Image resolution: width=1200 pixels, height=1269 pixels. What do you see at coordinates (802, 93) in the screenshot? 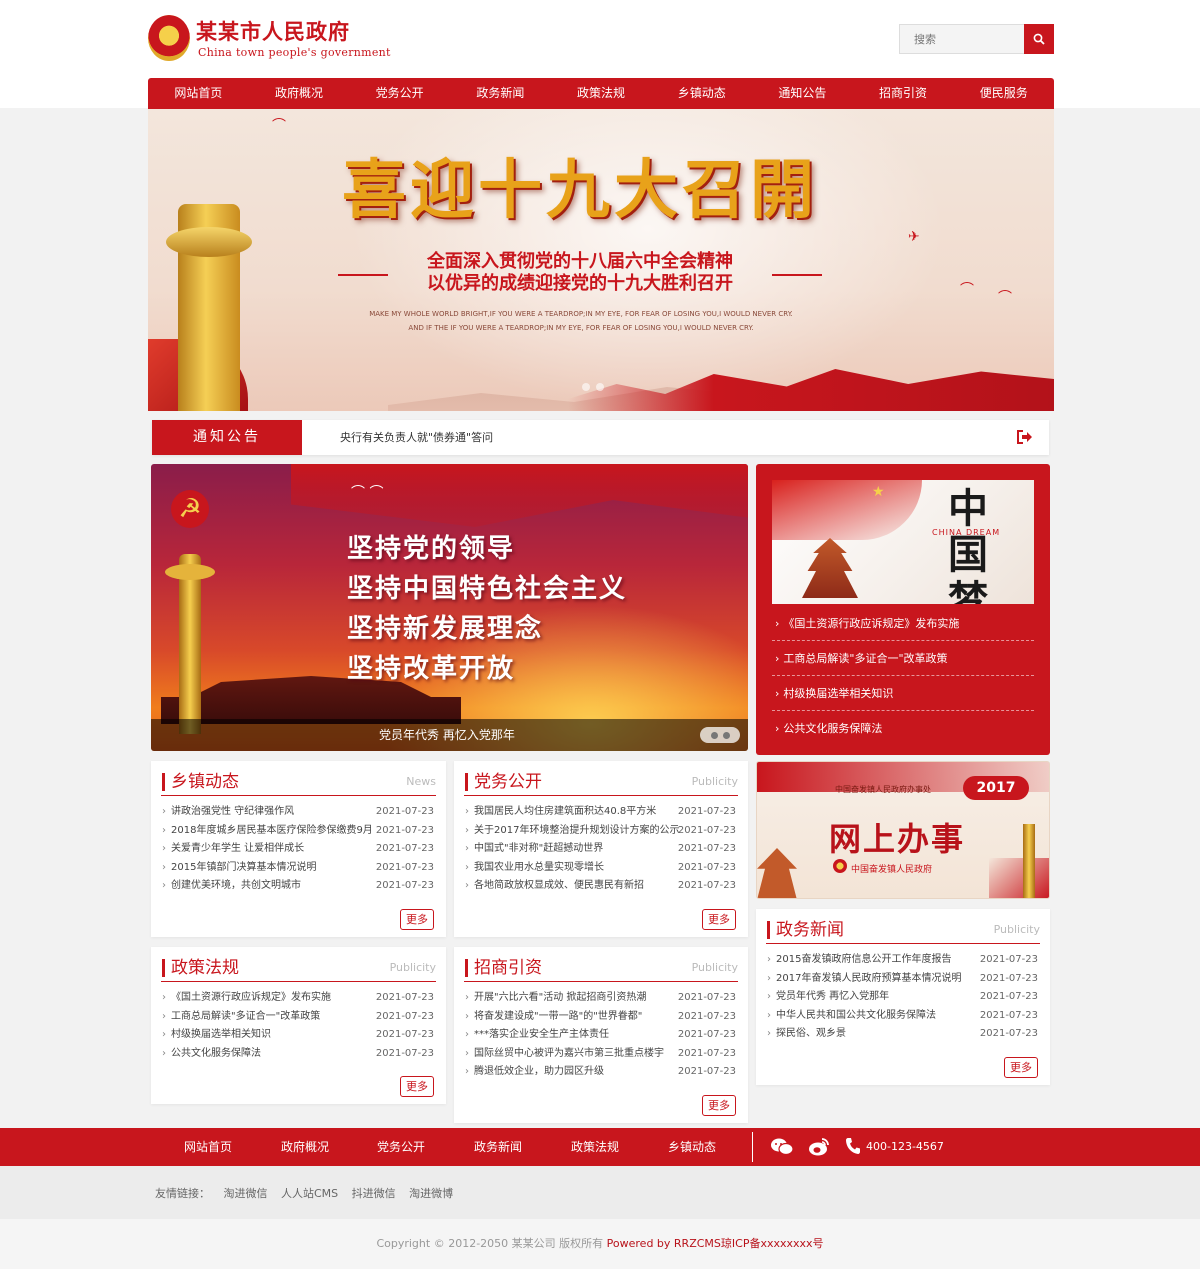
I see `nav-notice: 通知公告` at bounding box center [802, 93].